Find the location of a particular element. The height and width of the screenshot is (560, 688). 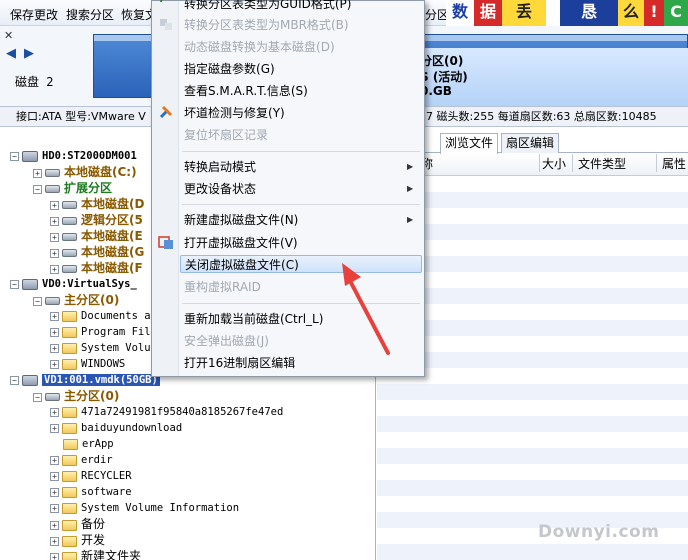

hard-disk-icon is located at coordinates (30, 156).